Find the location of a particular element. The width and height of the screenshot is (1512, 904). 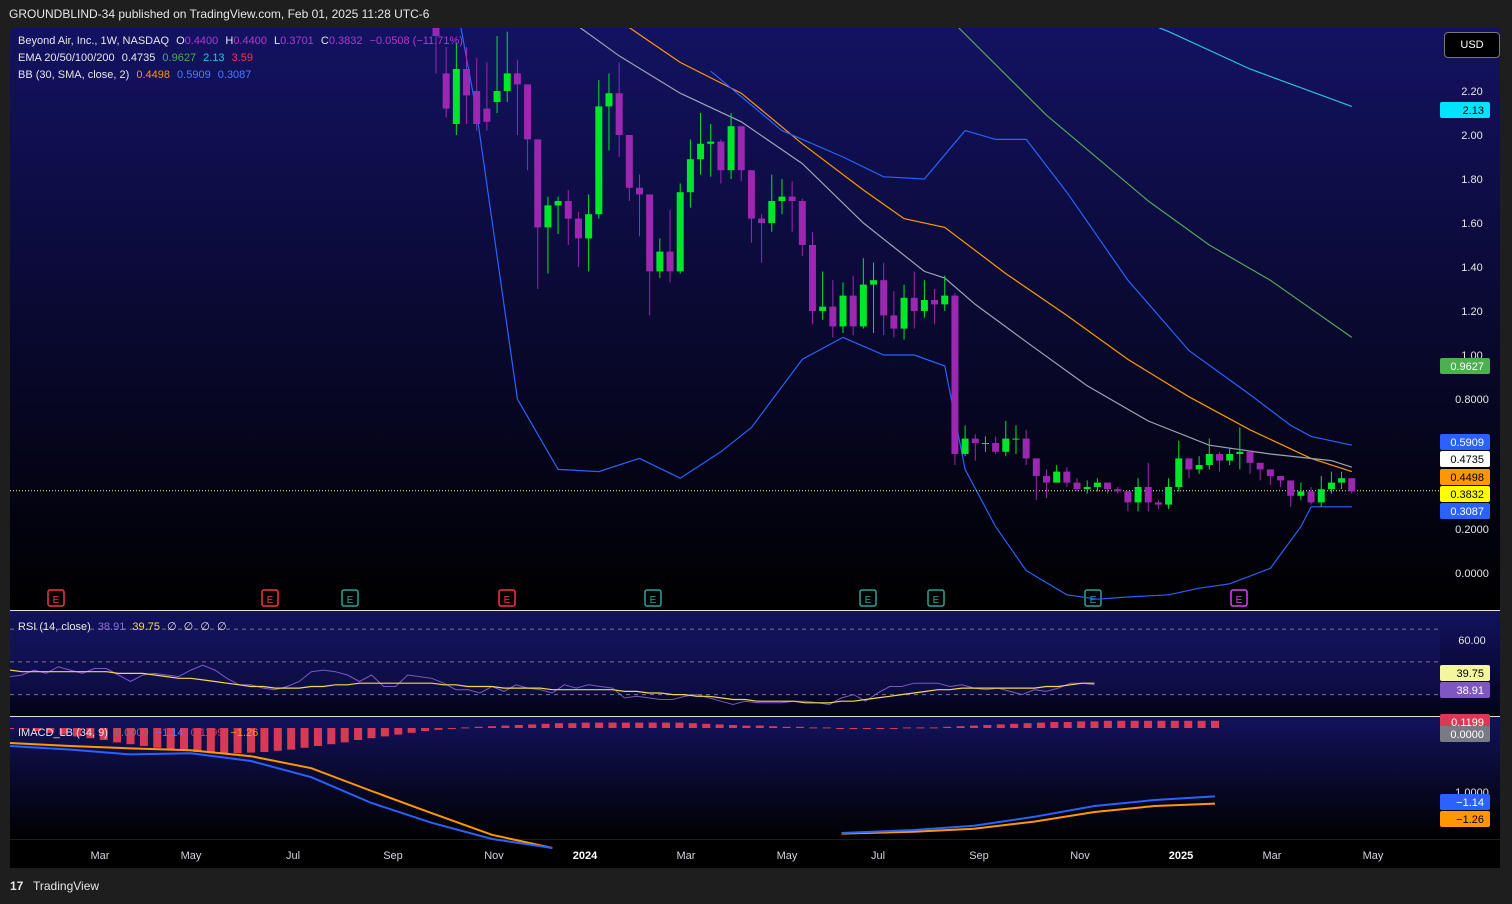

price-axis-label: 1.60 is located at coordinates (1471, 224).